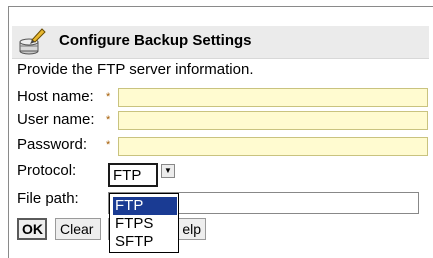 Image resolution: width=433 pixels, height=258 pixels. Describe the element at coordinates (133, 175) in the screenshot. I see `protocol-select: FTP` at that location.